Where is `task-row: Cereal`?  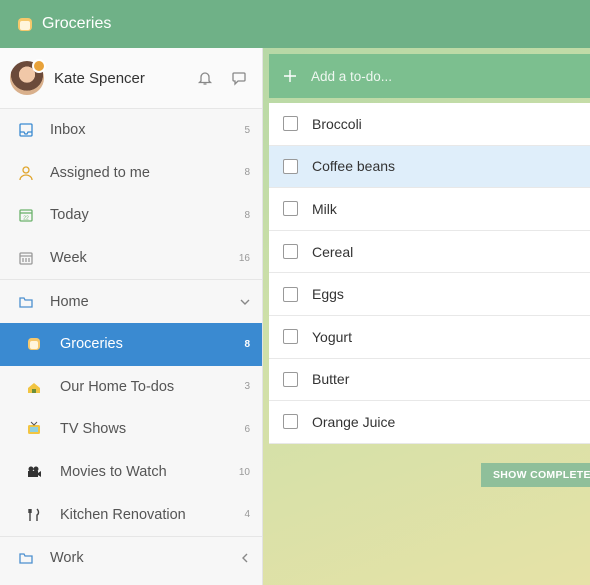
task-row: Cereal is located at coordinates (429, 252).